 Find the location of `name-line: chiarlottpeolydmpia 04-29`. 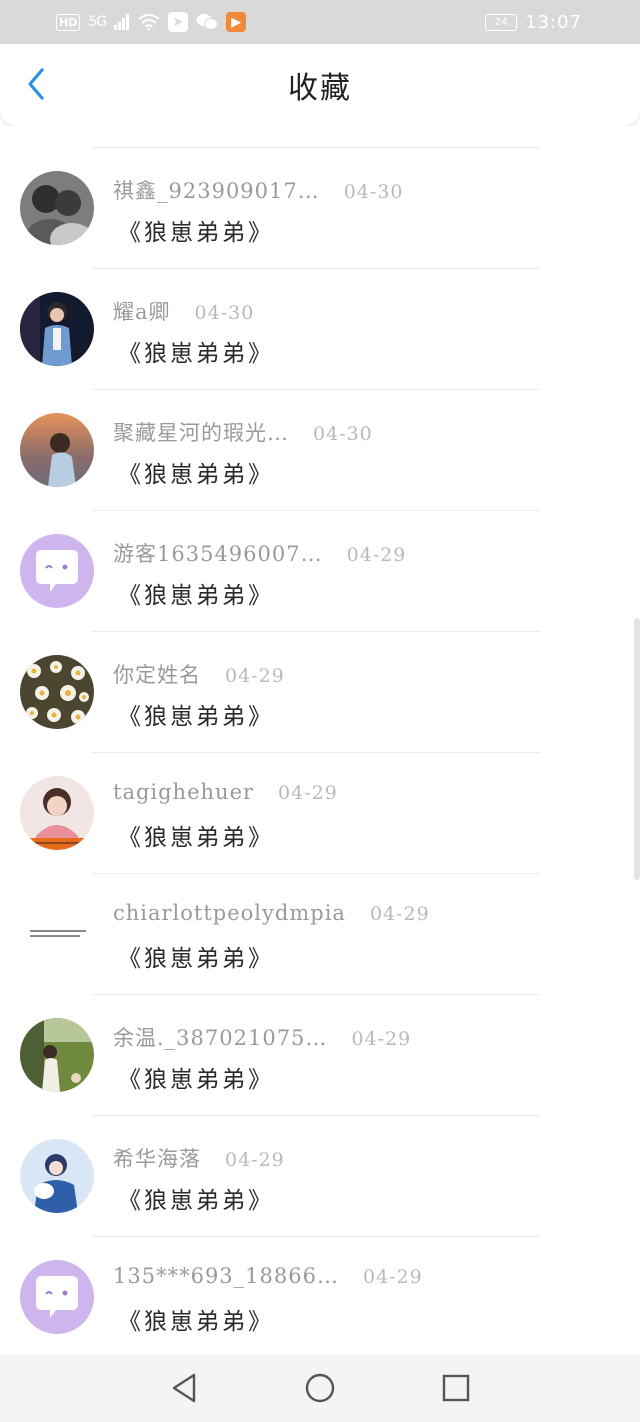

name-line: chiarlottpeolydmpia 04-29 is located at coordinates (271, 915).